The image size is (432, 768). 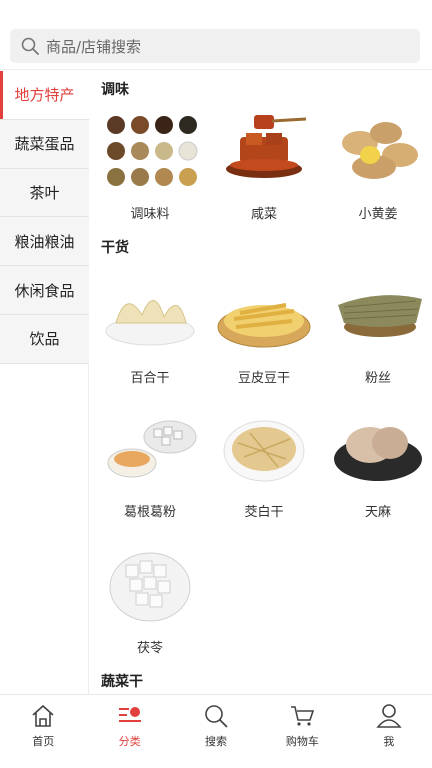 I want to click on product-name: 豆皮豆干, so click(x=263, y=378).